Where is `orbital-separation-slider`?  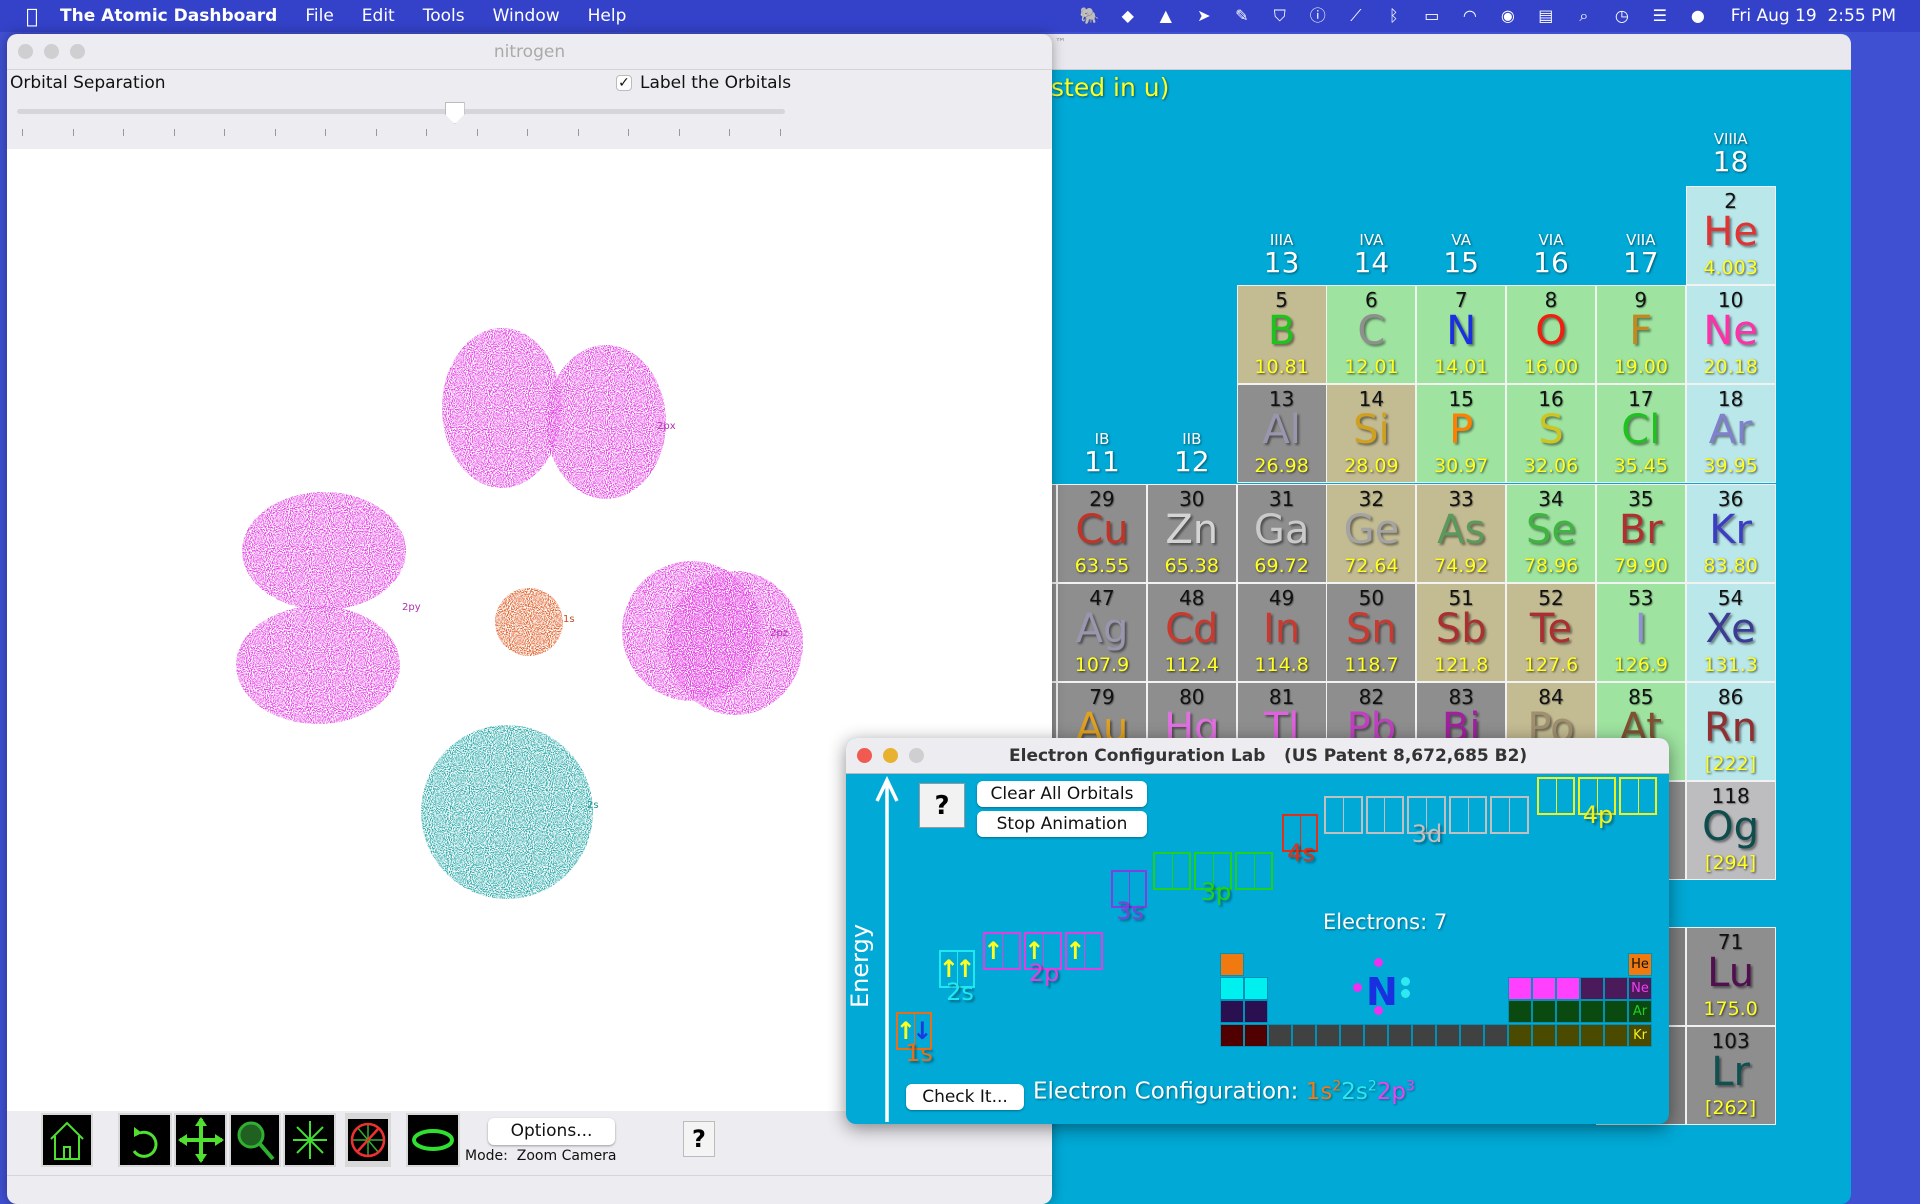 orbital-separation-slider is located at coordinates (401, 119).